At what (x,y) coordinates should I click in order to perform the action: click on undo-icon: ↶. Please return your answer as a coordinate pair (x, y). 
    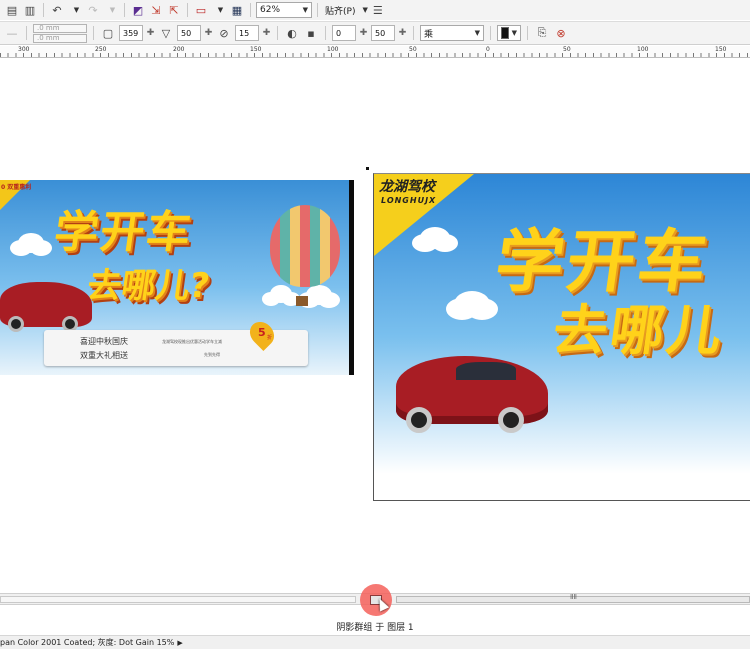
    Looking at the image, I should click on (57, 10).